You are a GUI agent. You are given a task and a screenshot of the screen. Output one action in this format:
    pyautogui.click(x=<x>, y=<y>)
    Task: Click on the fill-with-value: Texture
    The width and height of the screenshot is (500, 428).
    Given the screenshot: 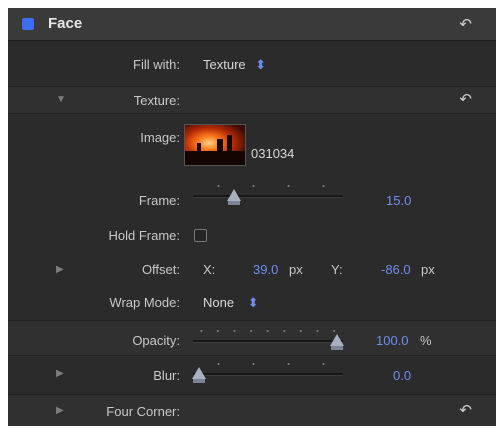 What is the action you would take?
    pyautogui.click(x=224, y=64)
    